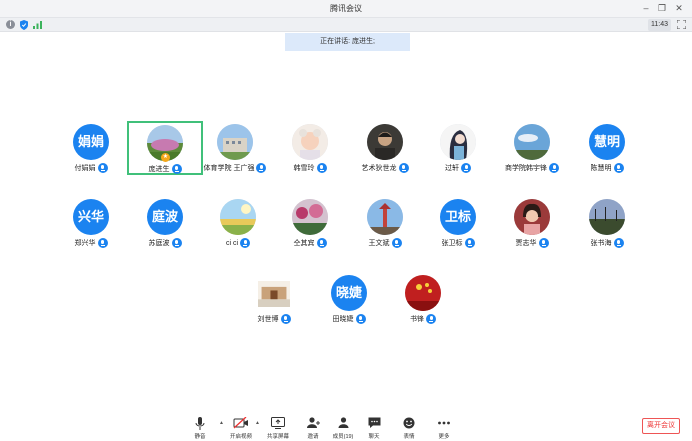  Describe the element at coordinates (662, 8) in the screenshot. I see `restore-icon: ❐` at that location.